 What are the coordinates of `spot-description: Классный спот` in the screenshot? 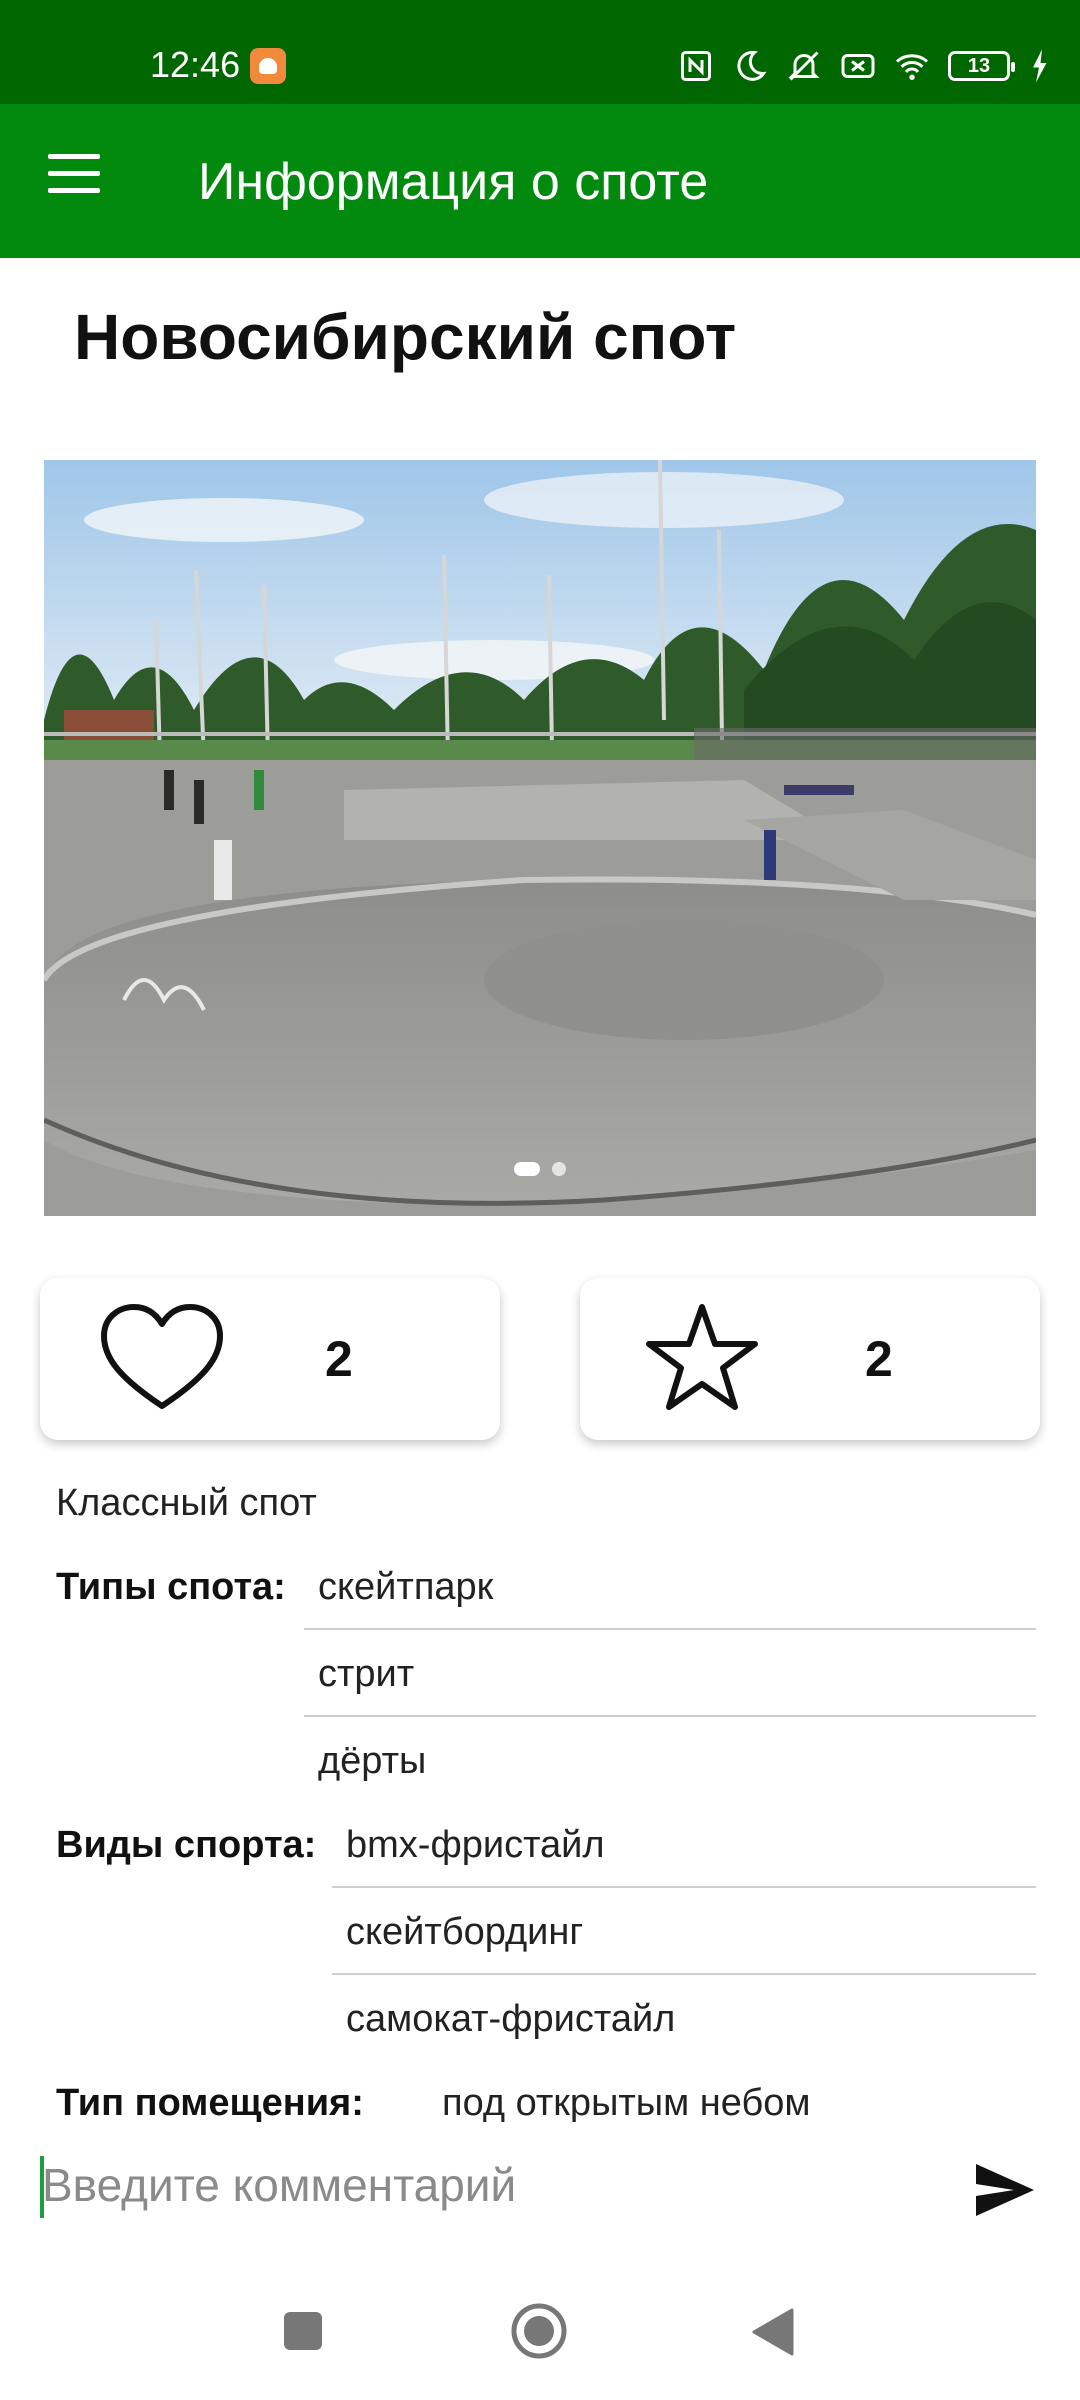 It's located at (186, 1503).